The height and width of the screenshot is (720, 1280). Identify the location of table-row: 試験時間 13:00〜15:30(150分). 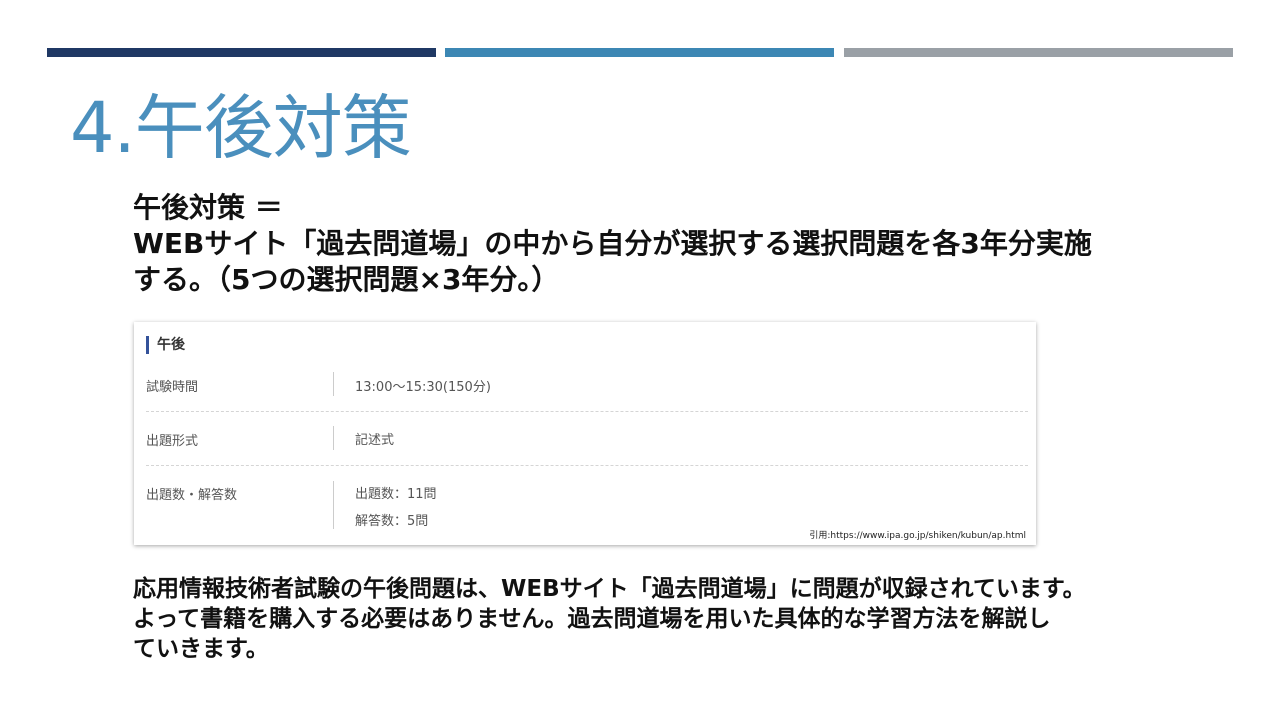
(587, 385).